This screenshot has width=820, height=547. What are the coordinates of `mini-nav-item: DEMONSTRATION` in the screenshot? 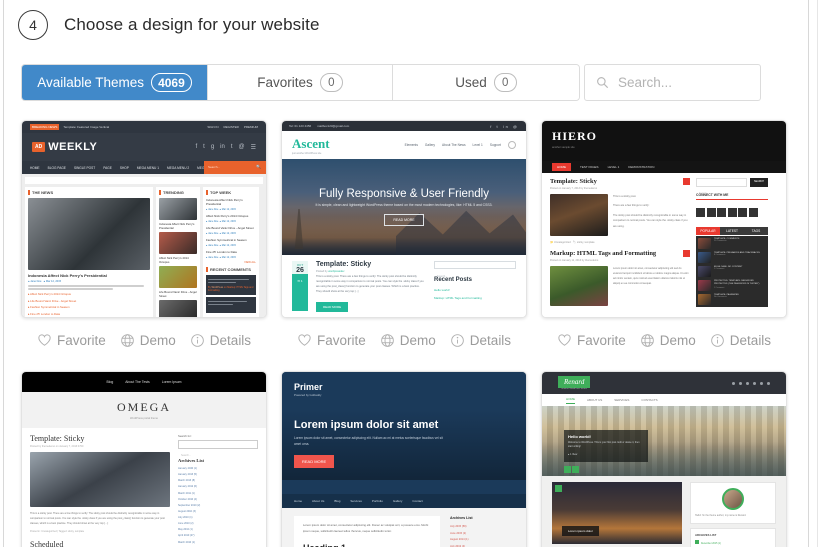 It's located at (641, 167).